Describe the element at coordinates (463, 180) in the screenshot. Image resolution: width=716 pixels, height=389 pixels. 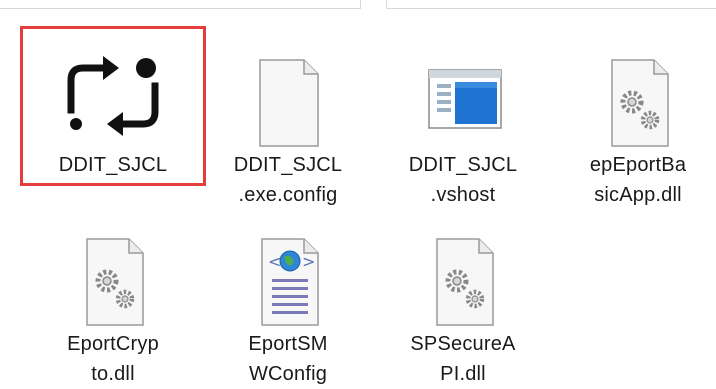
I see `file-name: DDIT_SJCL .vshost` at that location.